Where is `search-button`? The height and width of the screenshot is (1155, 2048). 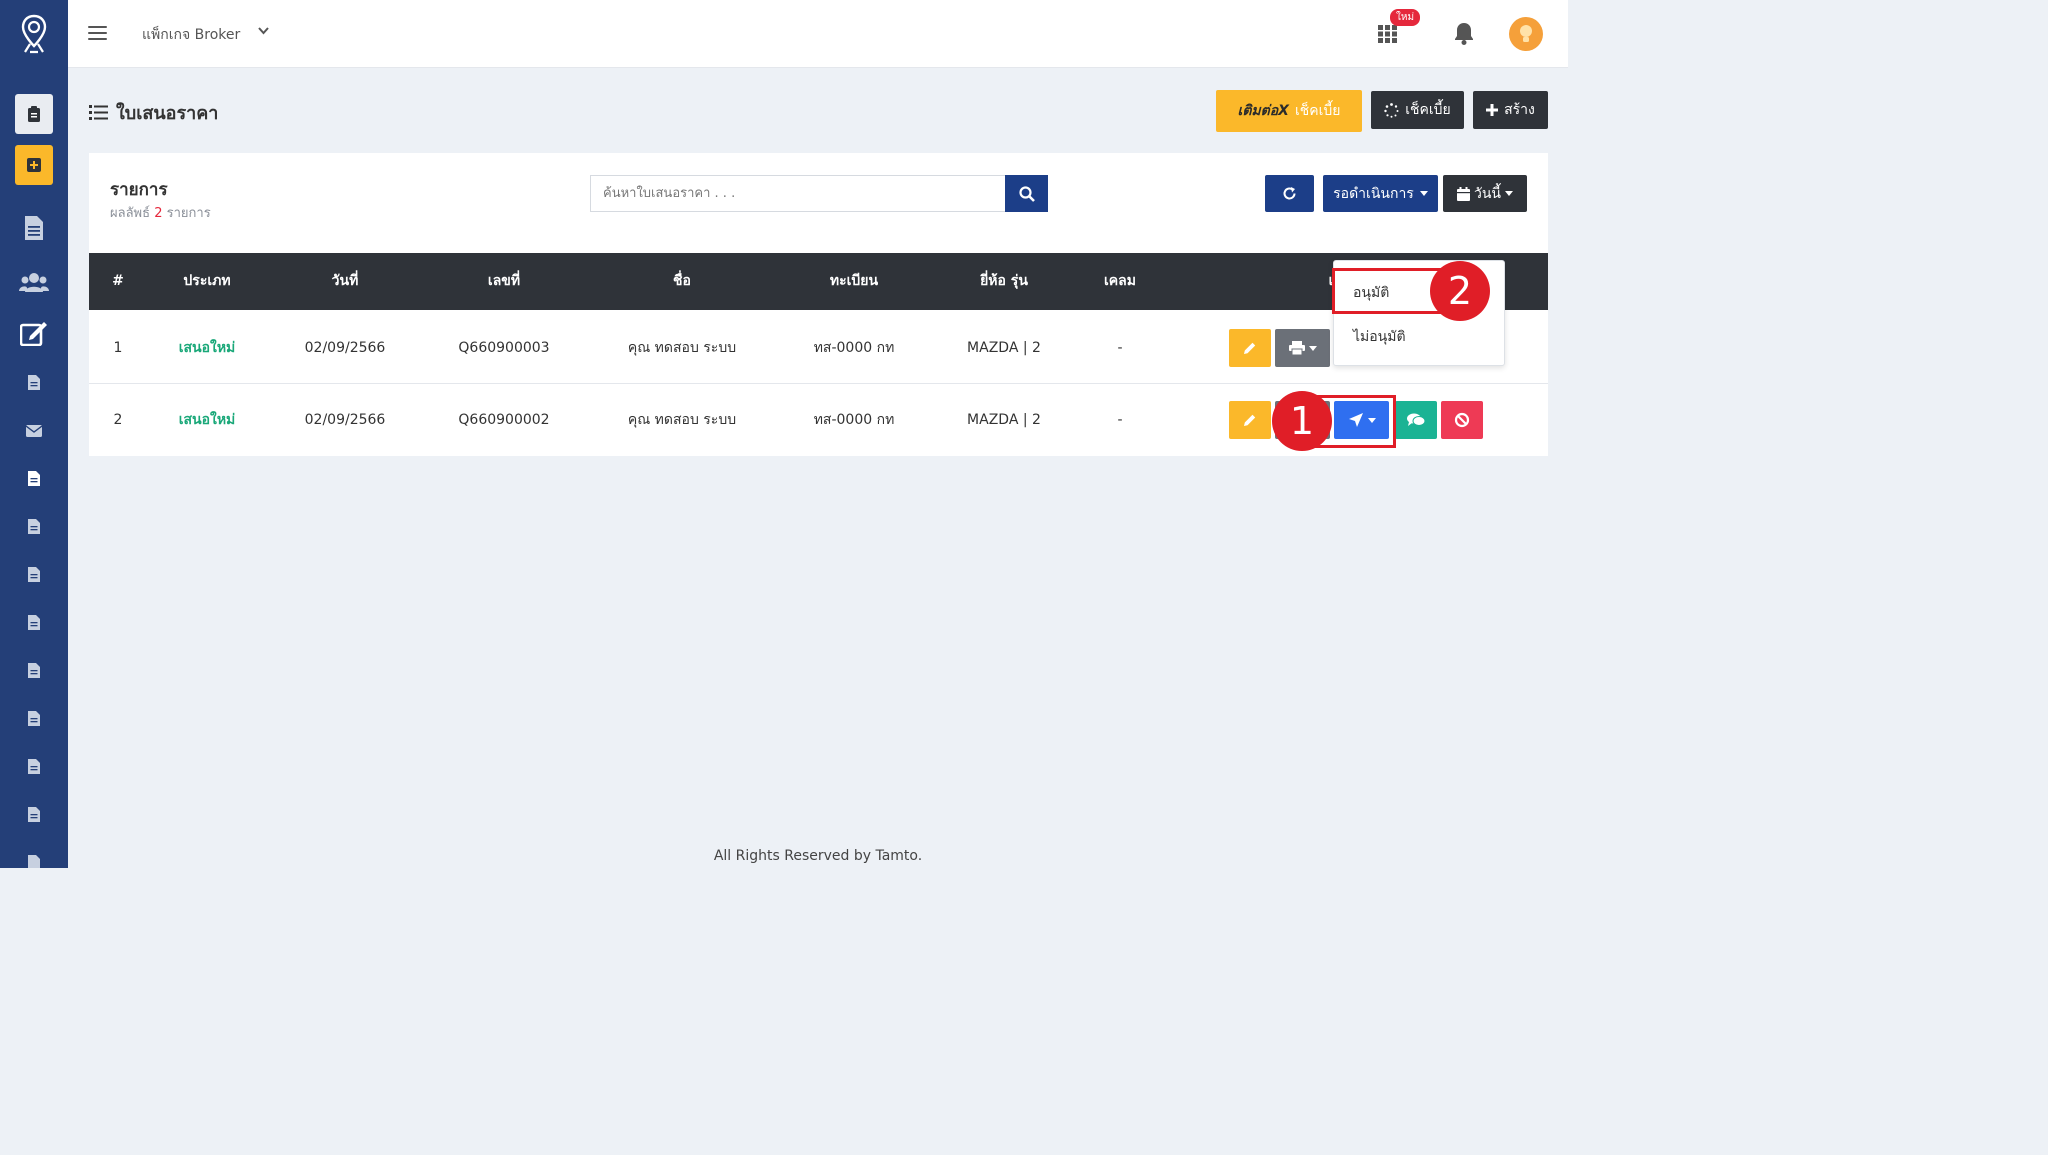 search-button is located at coordinates (1026, 193).